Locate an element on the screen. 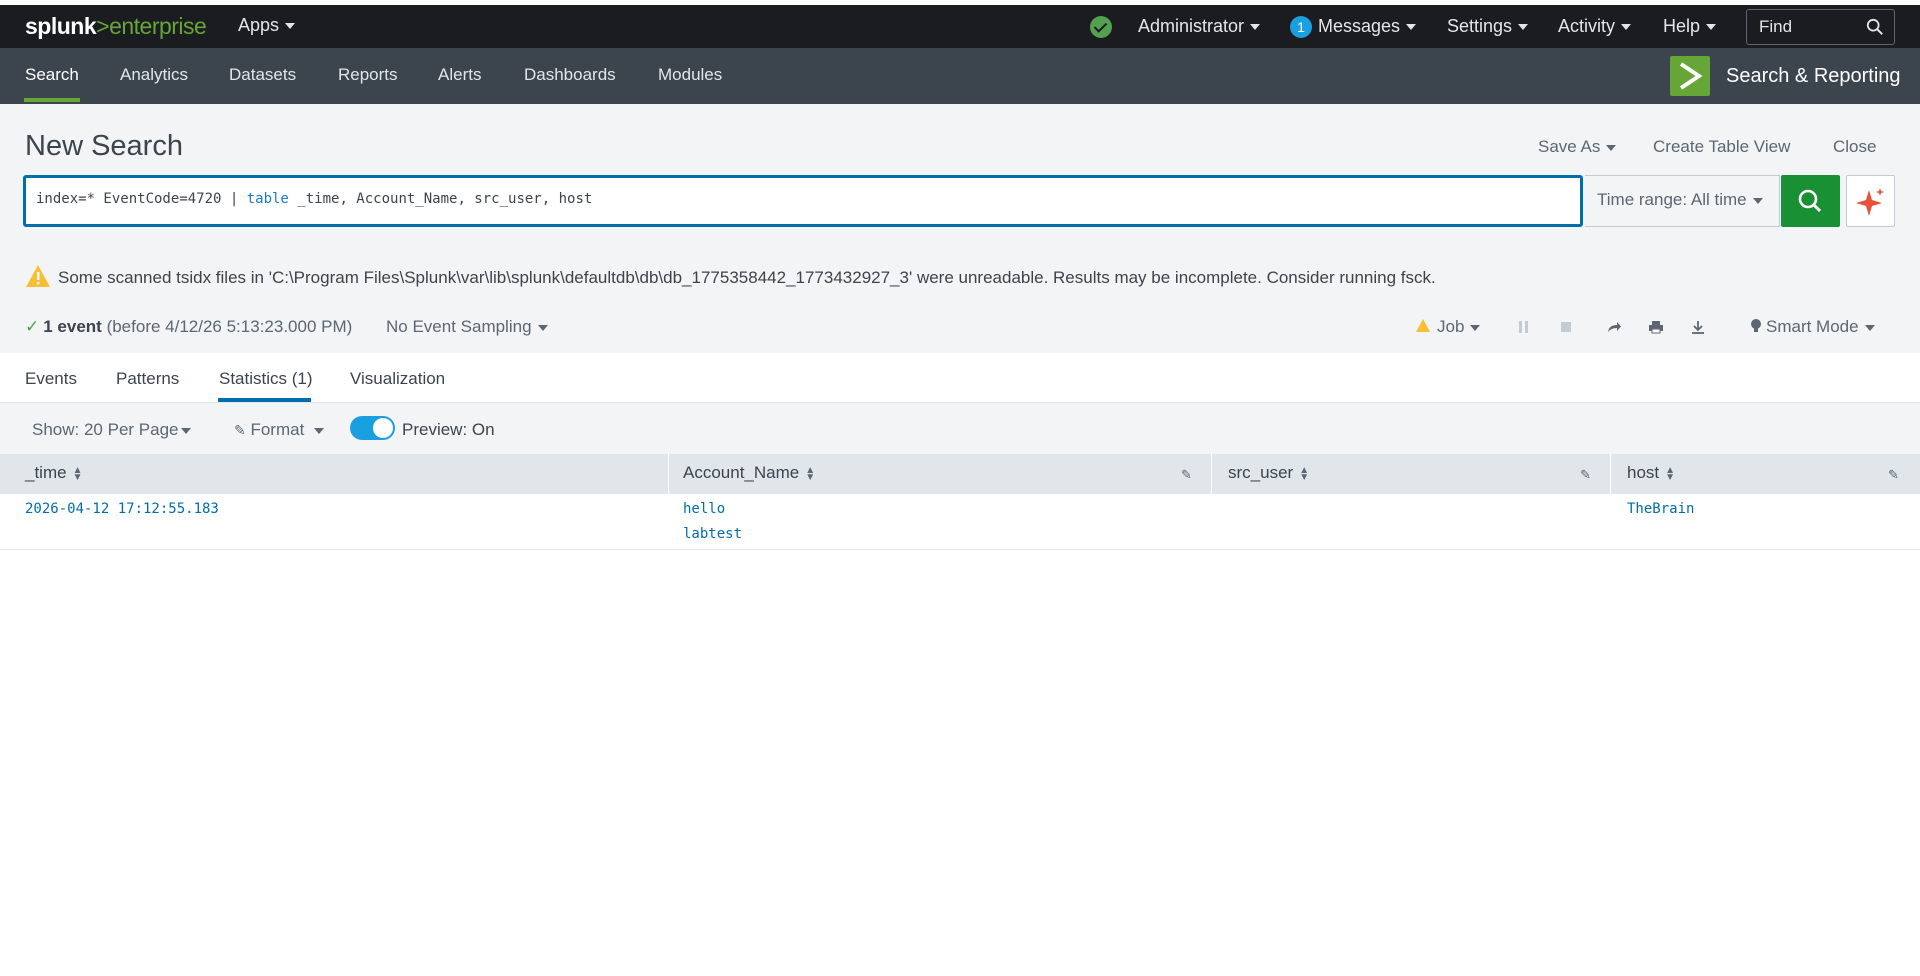 Image resolution: width=1920 pixels, height=976 pixels. time-range-picker: Time range: All time is located at coordinates (1682, 201).